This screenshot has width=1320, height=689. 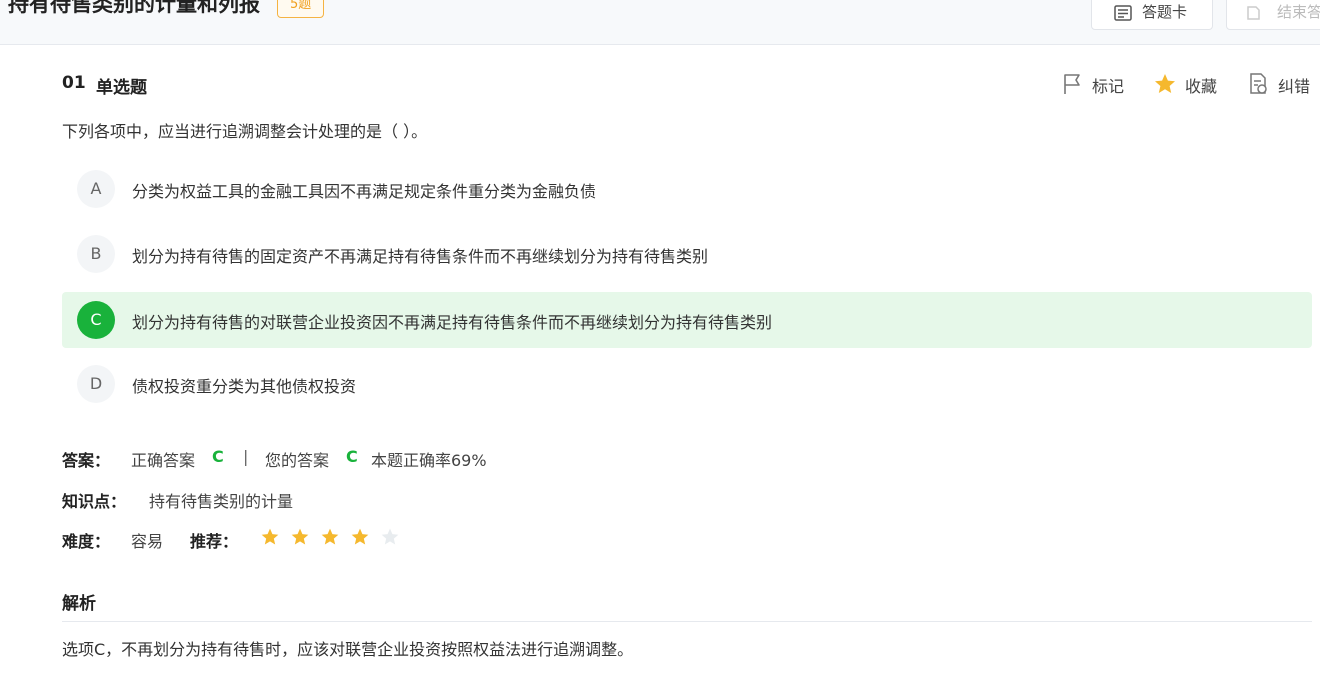 What do you see at coordinates (86, 460) in the screenshot?
I see `answer-label: 答案：` at bounding box center [86, 460].